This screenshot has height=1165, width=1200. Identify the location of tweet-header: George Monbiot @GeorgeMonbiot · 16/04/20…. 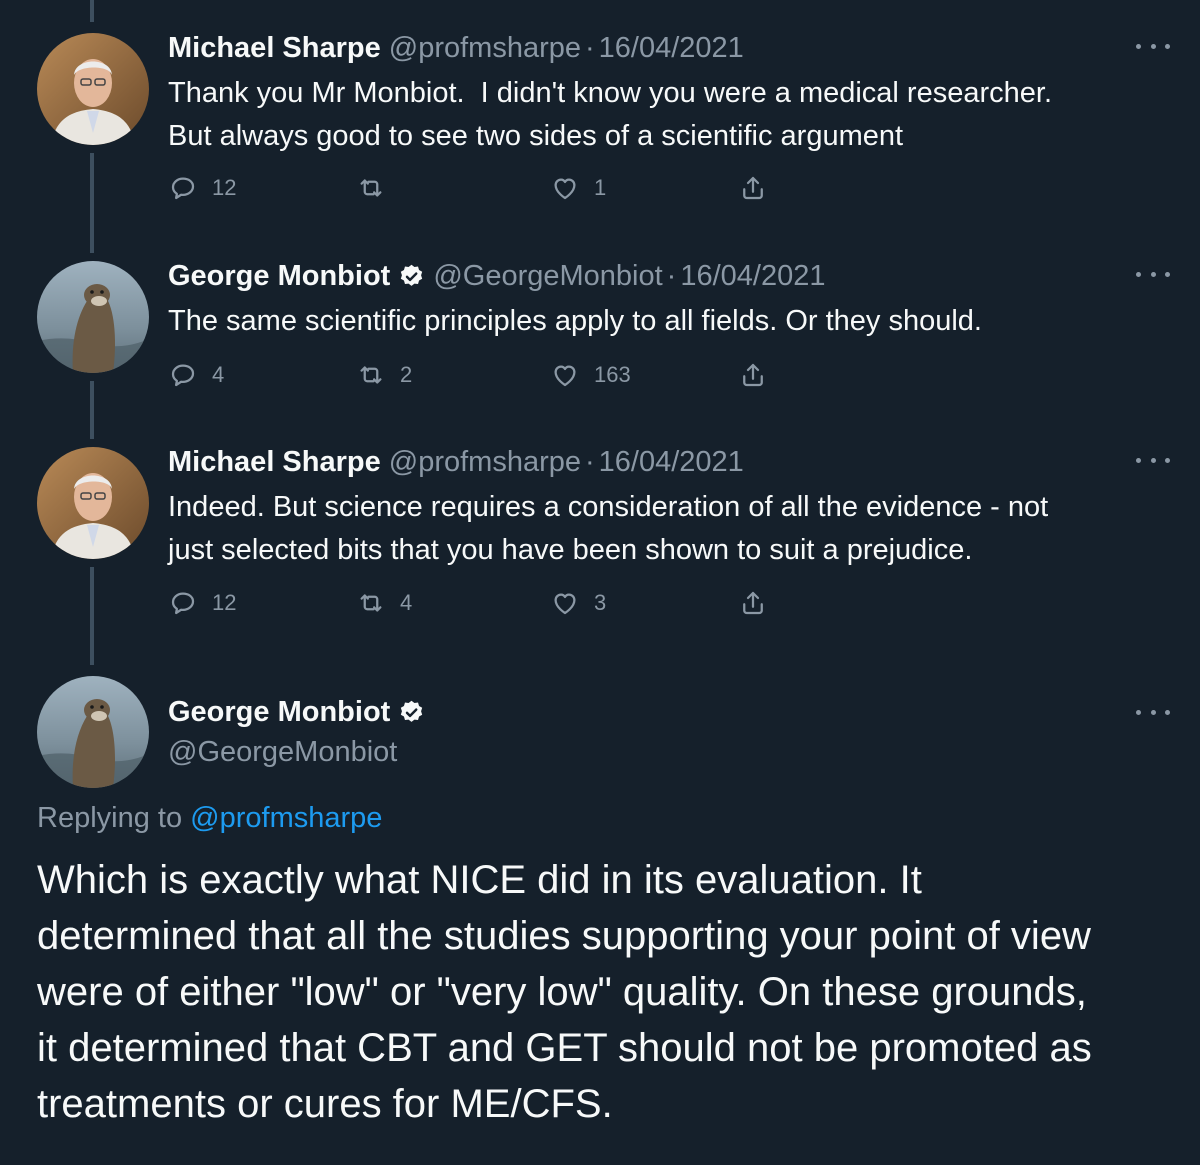
(497, 276).